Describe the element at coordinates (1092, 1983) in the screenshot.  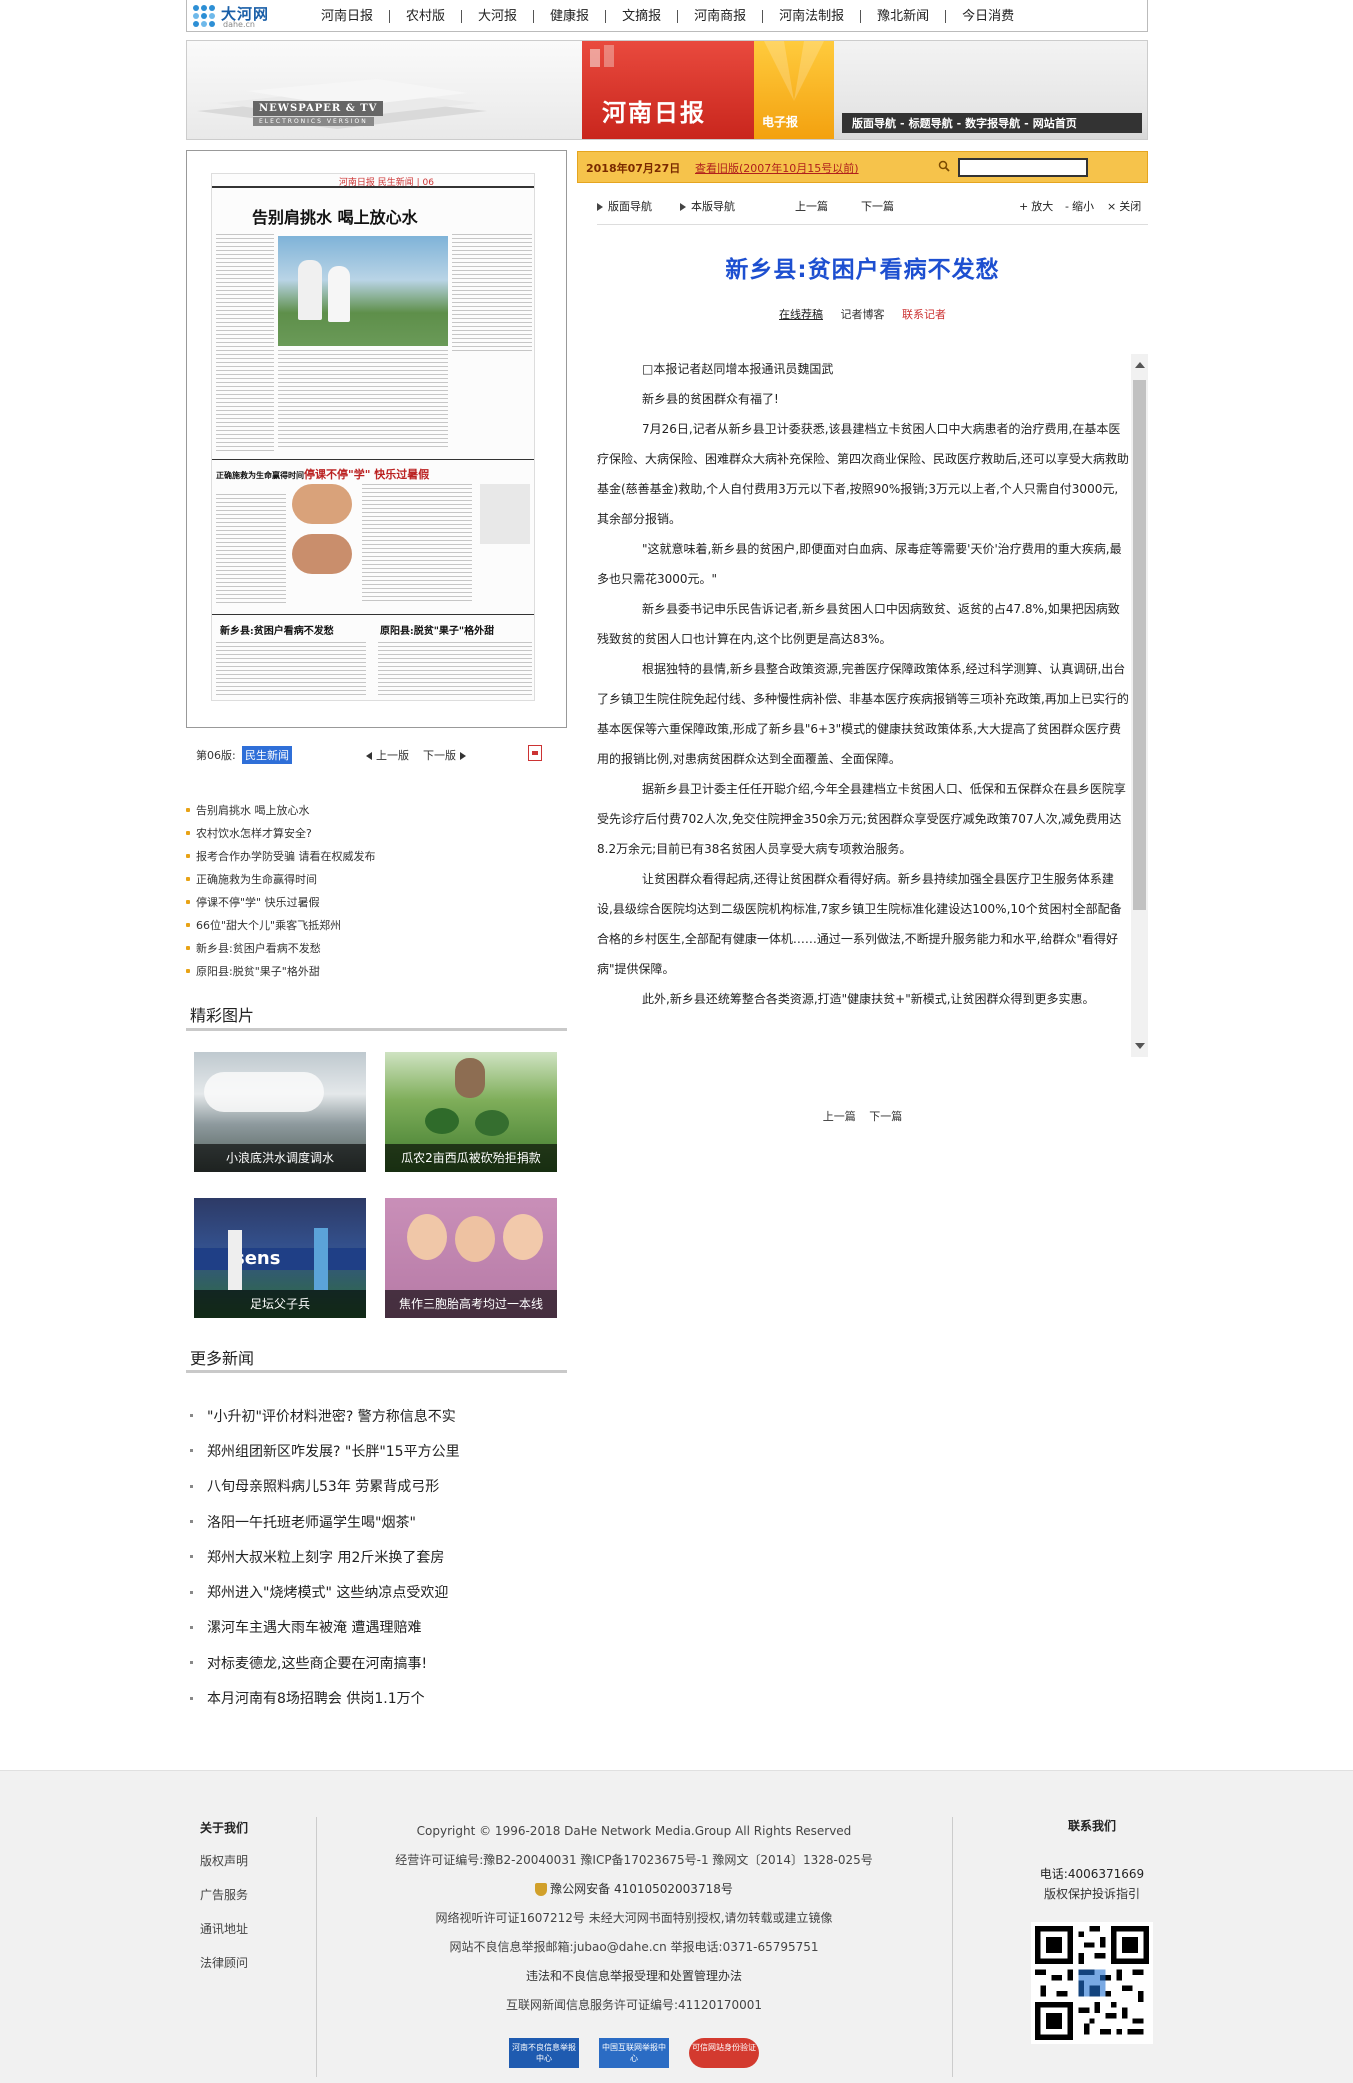
I see `qr-code-icon` at that location.